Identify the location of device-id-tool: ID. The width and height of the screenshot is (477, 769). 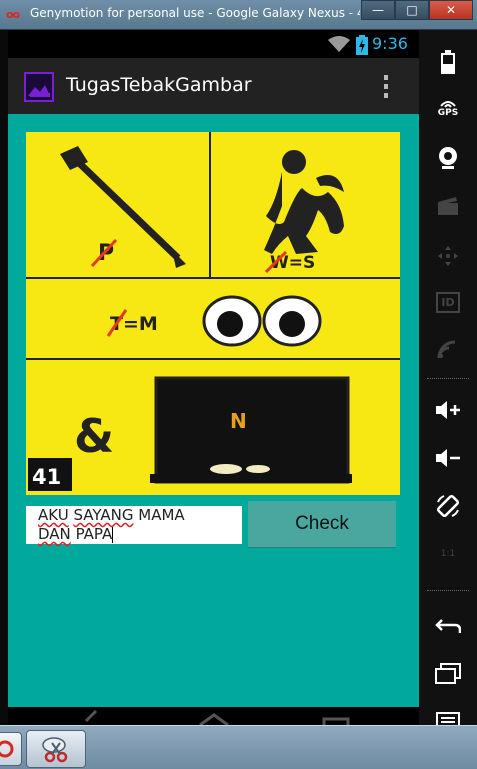
(448, 302).